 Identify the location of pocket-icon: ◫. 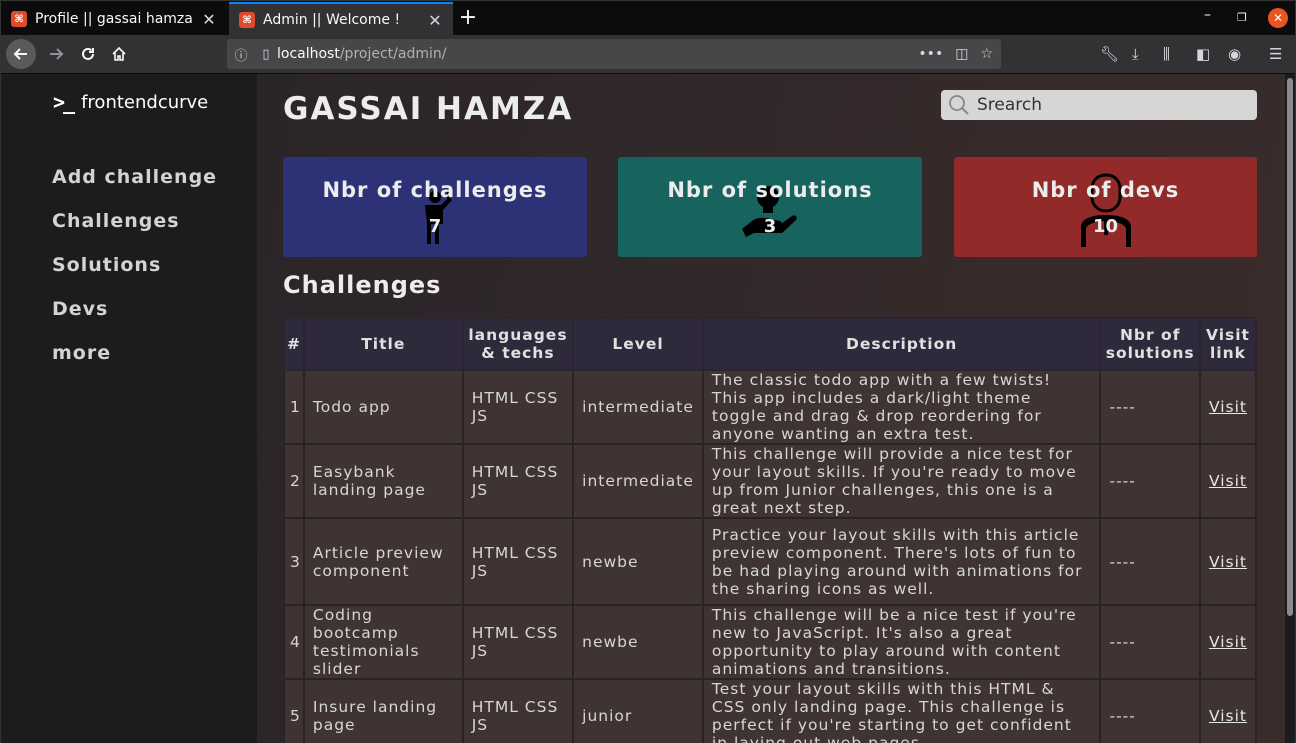
(961, 54).